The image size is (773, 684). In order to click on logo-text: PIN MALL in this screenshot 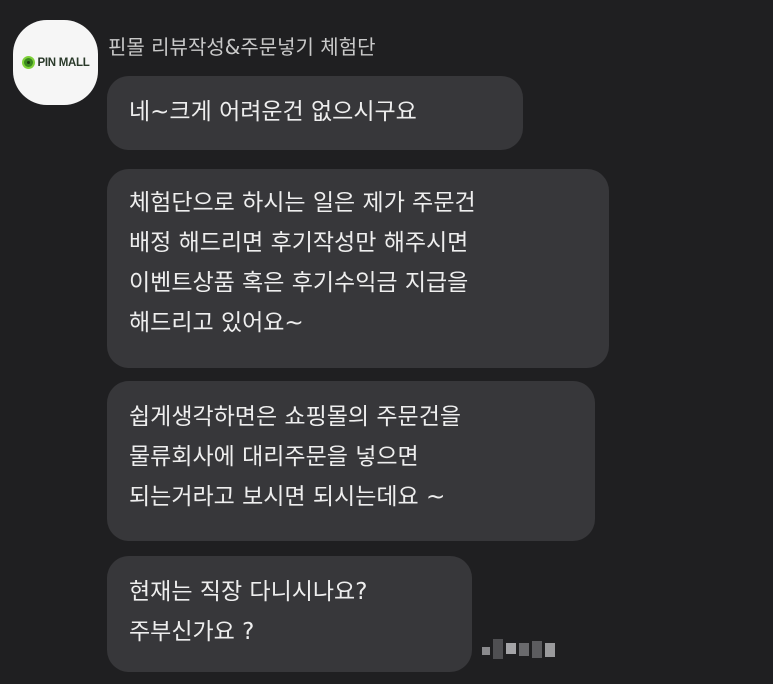, I will do `click(63, 62)`.